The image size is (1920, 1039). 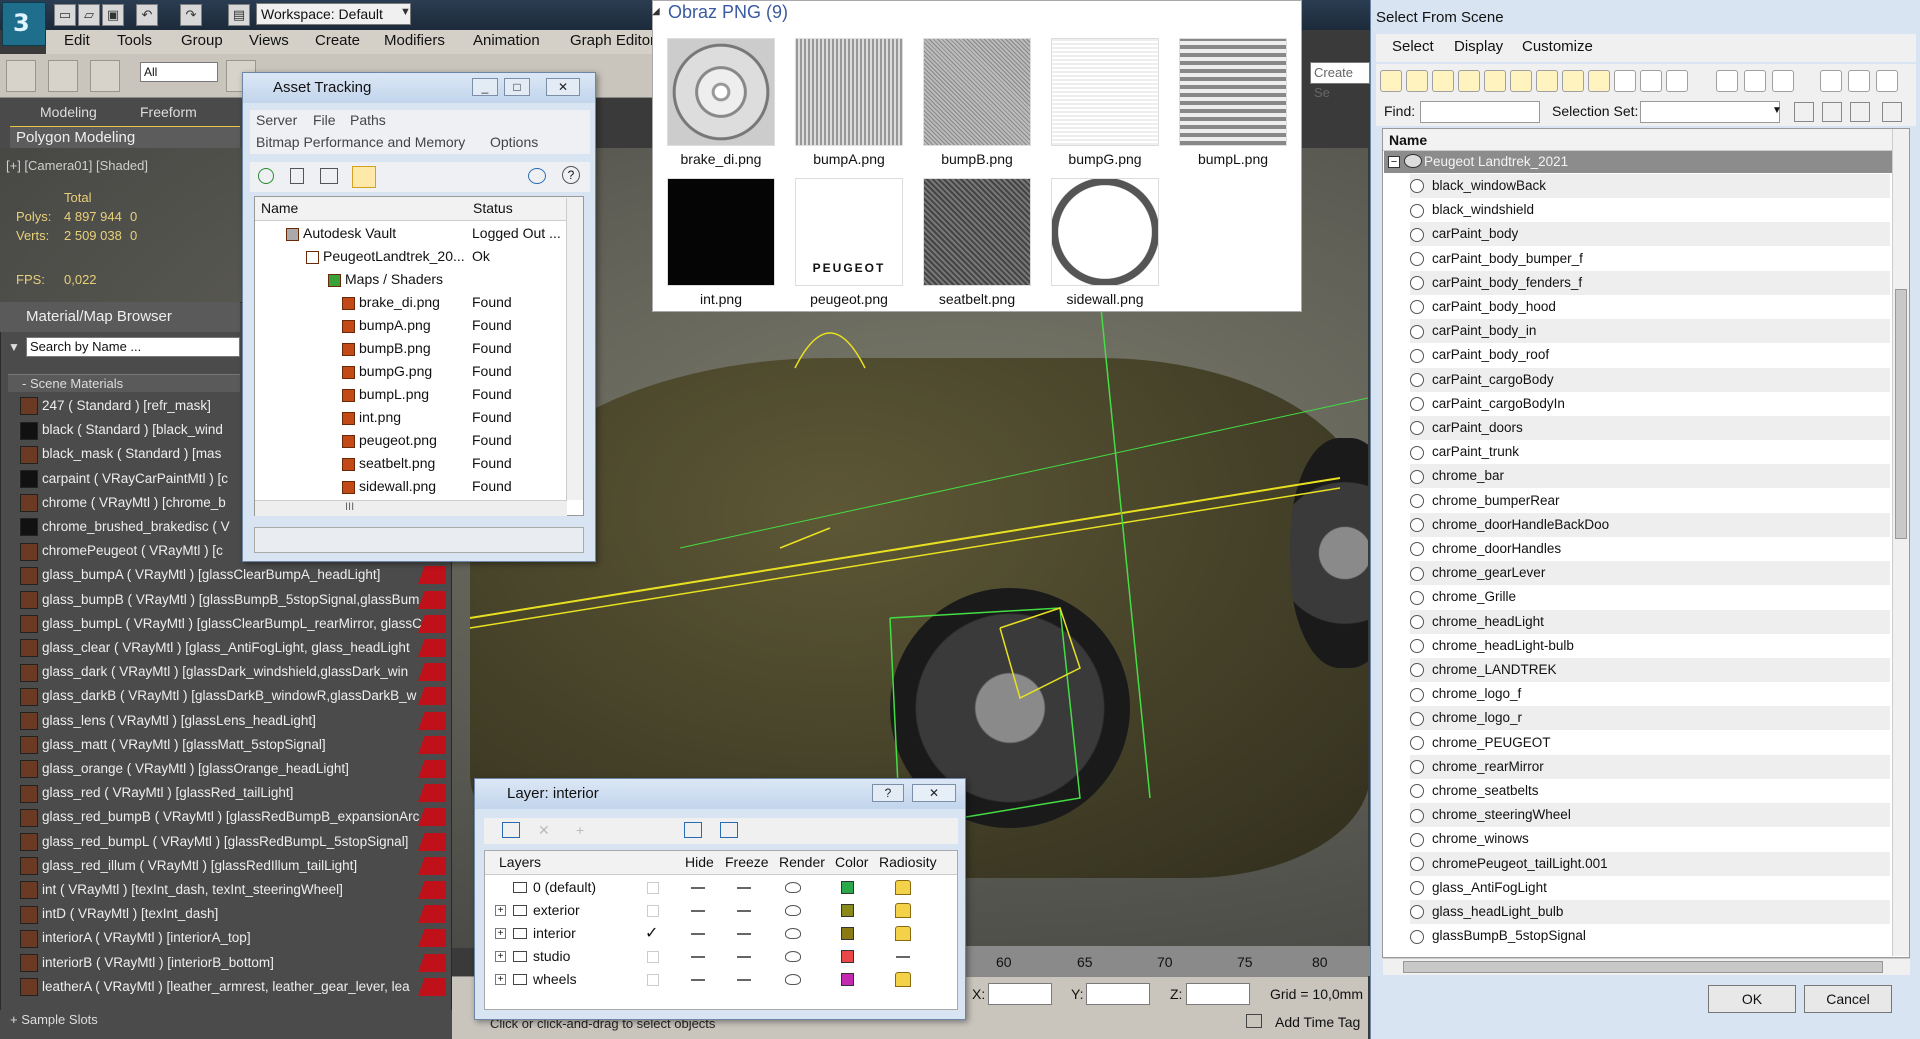 What do you see at coordinates (269, 40) in the screenshot?
I see `menu-views: Views` at bounding box center [269, 40].